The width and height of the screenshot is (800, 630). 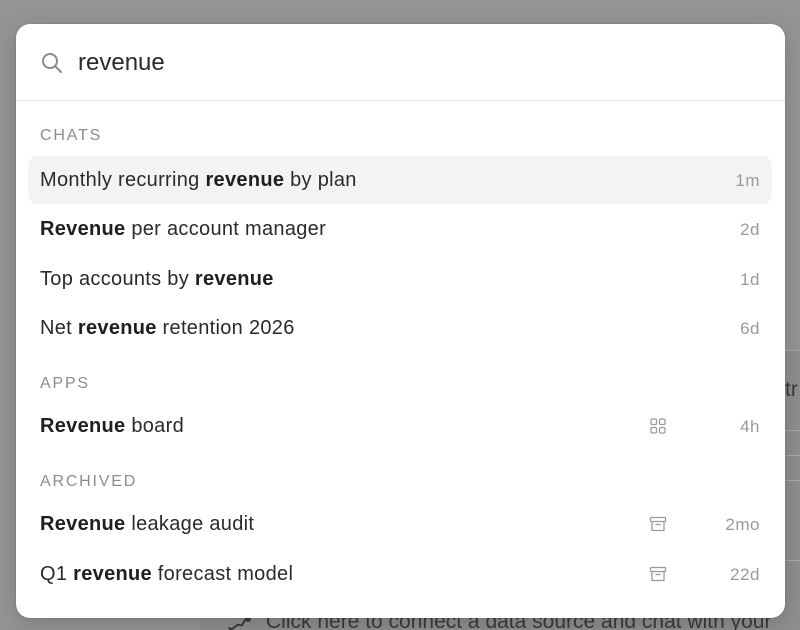 What do you see at coordinates (400, 574) in the screenshot?
I see `archived-result-row: Q1 revenue forecast model 22d` at bounding box center [400, 574].